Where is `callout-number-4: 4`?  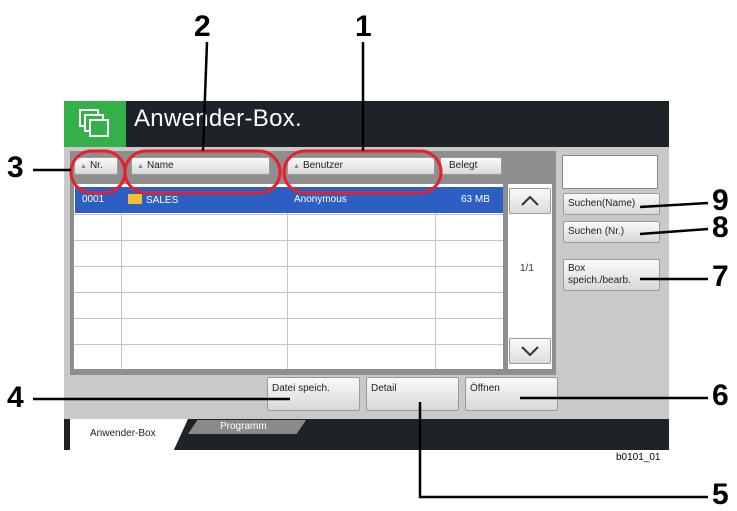
callout-number-4: 4 is located at coordinates (15, 397).